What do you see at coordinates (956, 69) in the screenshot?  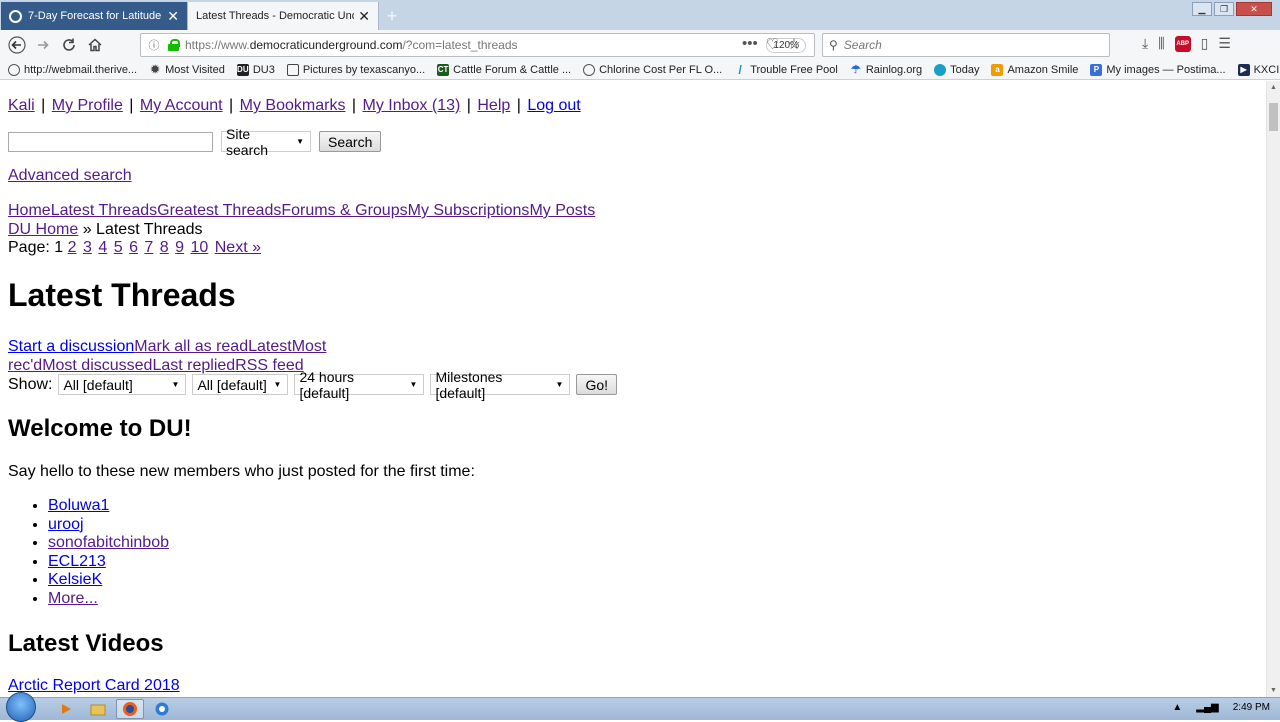 I see `bookmark-item: Today` at bounding box center [956, 69].